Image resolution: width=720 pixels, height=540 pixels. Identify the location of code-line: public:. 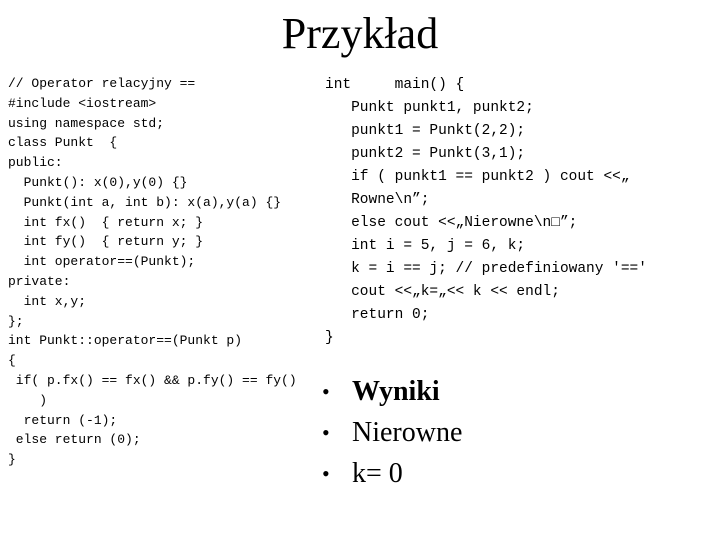
(35, 163).